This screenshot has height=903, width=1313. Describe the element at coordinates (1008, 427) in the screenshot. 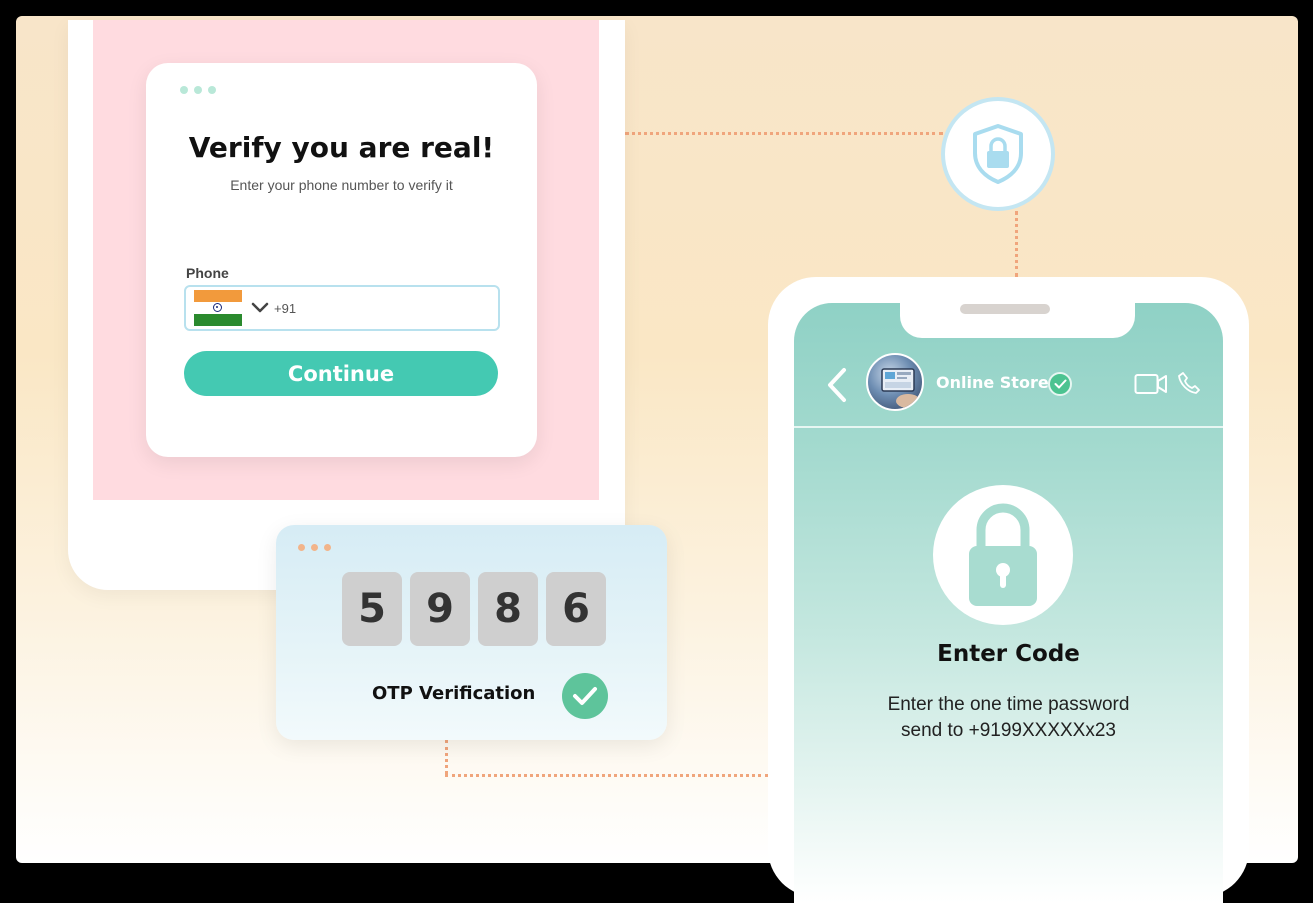

I see `header-divider` at that location.